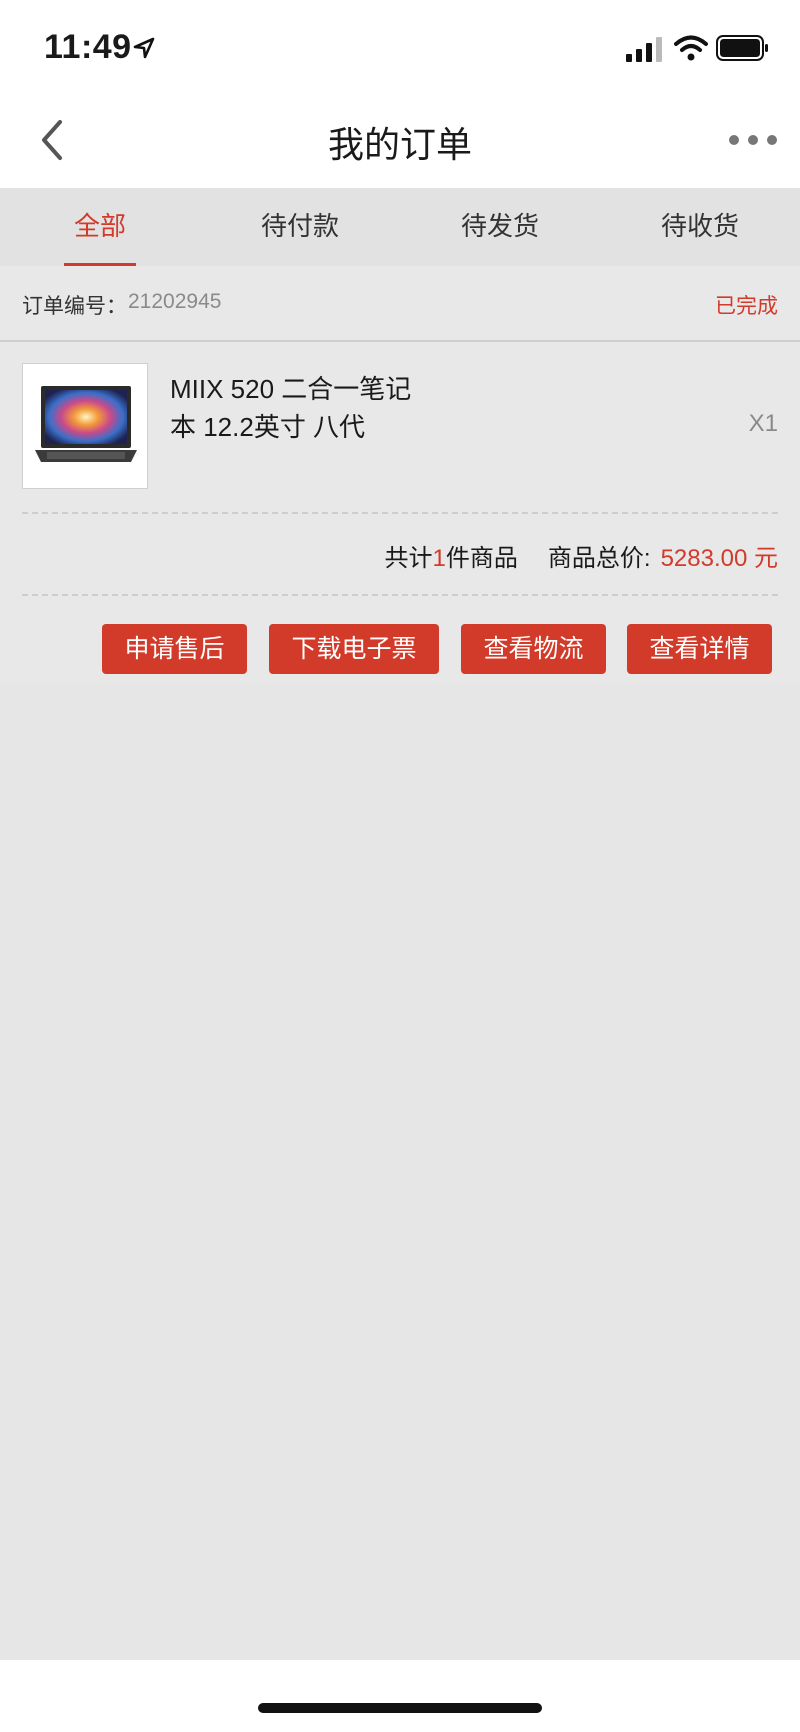 This screenshot has height=1732, width=800. Describe the element at coordinates (644, 49) in the screenshot. I see `cellular-signal-icon` at that location.